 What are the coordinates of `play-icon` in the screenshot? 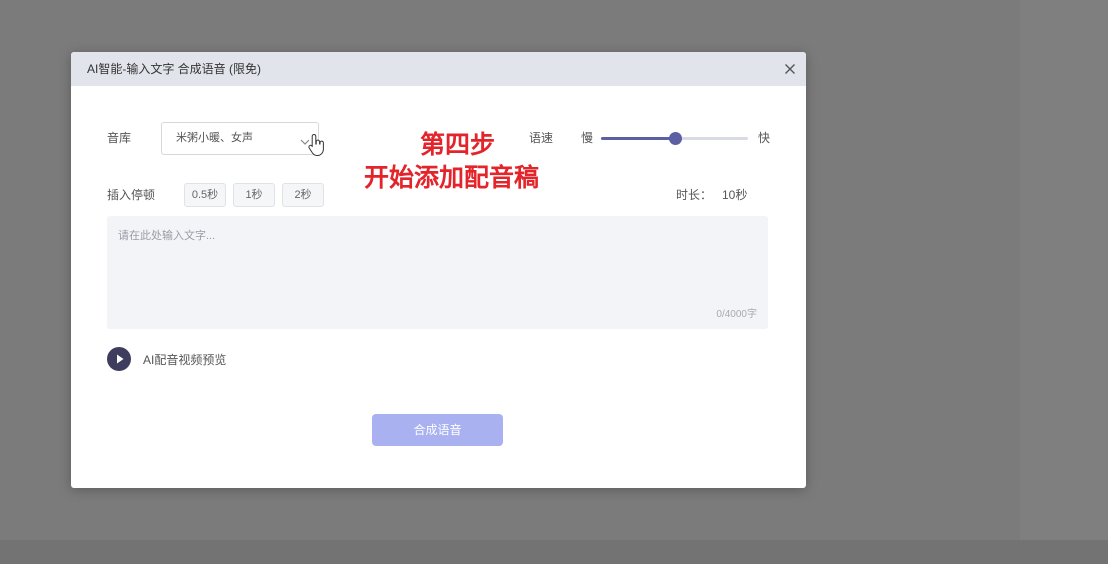 It's located at (120, 359).